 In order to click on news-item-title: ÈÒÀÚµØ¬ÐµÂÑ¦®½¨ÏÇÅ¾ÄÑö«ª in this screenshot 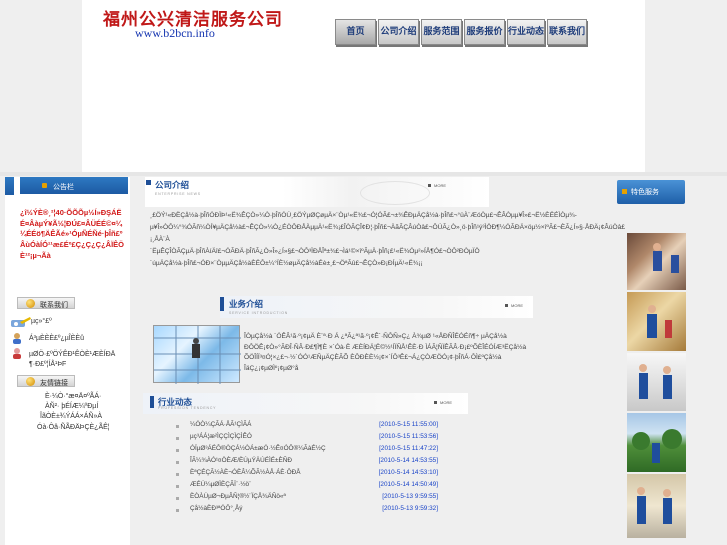, I will do `click(238, 496)`.